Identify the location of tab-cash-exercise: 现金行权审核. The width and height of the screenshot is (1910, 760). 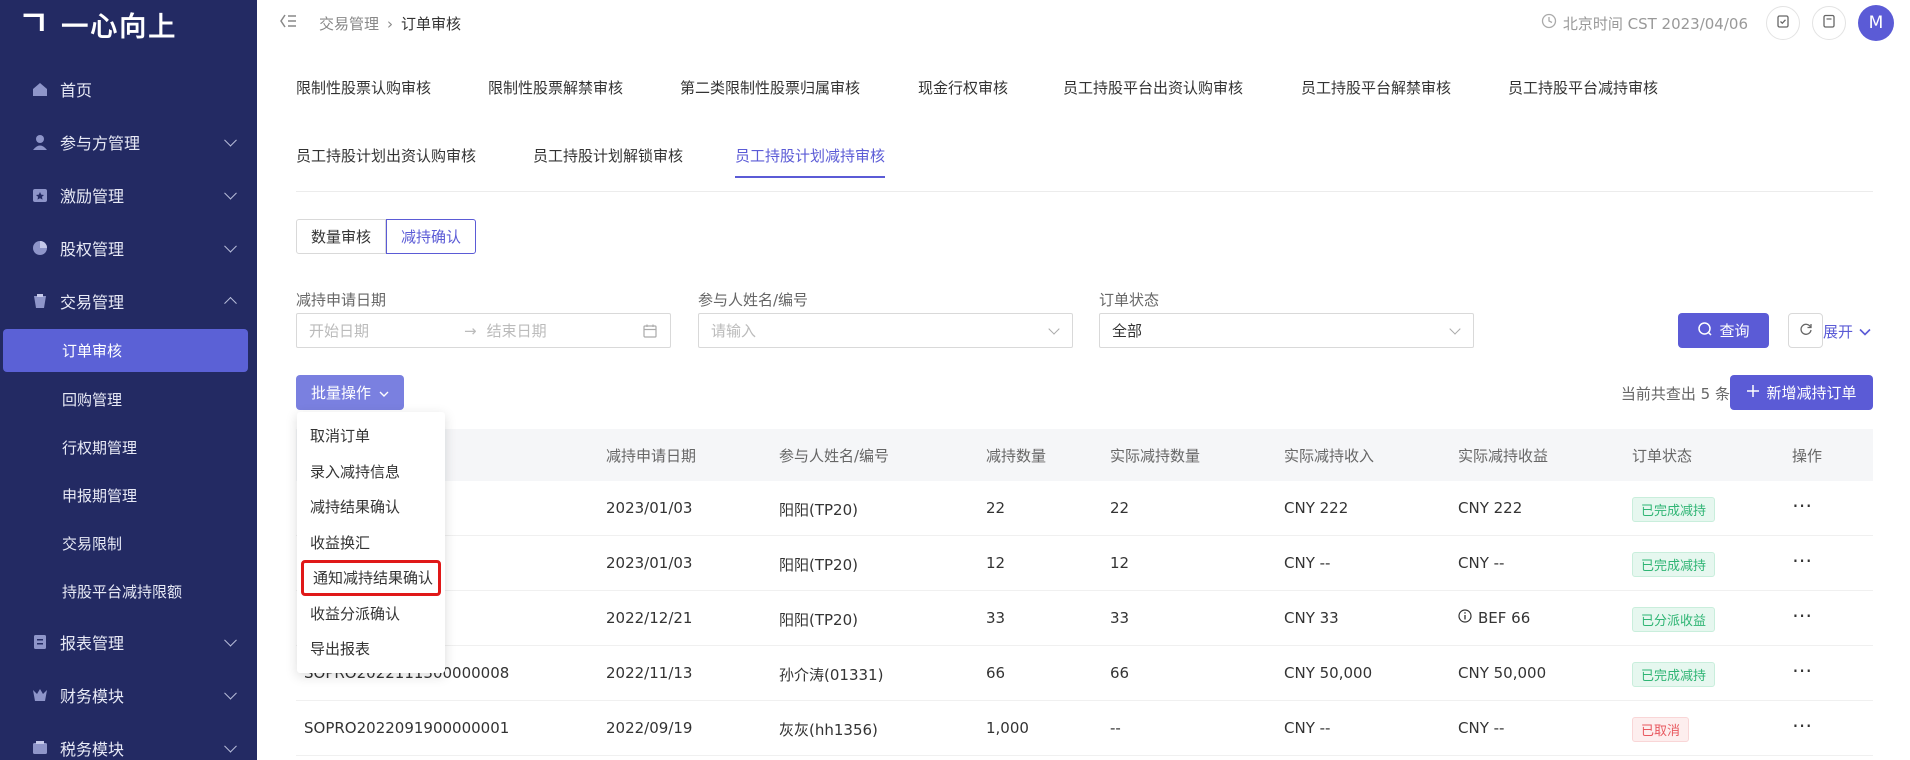
(990, 87).